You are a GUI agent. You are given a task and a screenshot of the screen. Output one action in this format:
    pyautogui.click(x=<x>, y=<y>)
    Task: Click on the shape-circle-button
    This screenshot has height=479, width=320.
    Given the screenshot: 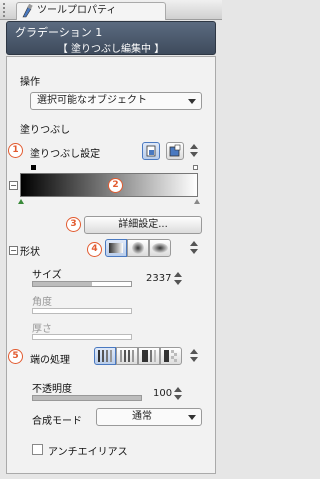 What is the action you would take?
    pyautogui.click(x=138, y=248)
    